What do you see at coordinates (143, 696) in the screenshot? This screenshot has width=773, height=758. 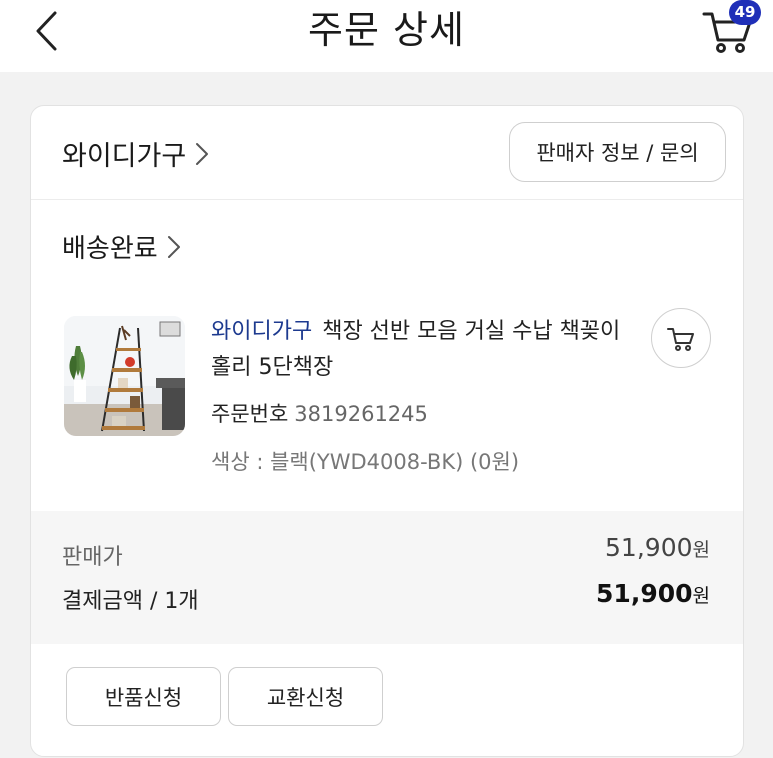 I see `return-request-button: 반품신청` at bounding box center [143, 696].